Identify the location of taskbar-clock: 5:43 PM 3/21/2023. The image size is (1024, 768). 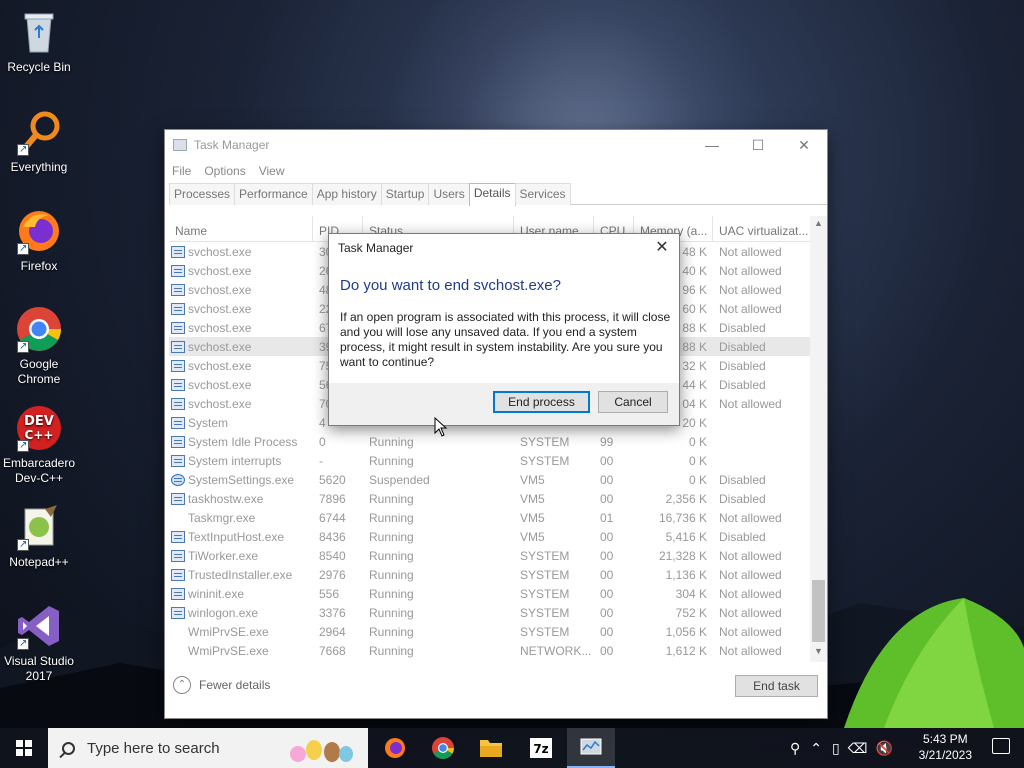
(945, 747).